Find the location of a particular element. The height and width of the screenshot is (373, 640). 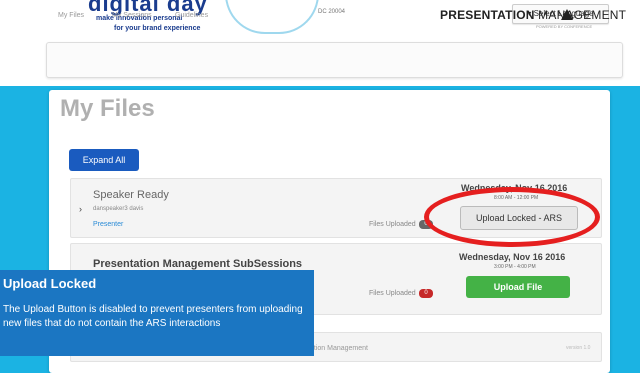

main-nav is located at coordinates (334, 60).